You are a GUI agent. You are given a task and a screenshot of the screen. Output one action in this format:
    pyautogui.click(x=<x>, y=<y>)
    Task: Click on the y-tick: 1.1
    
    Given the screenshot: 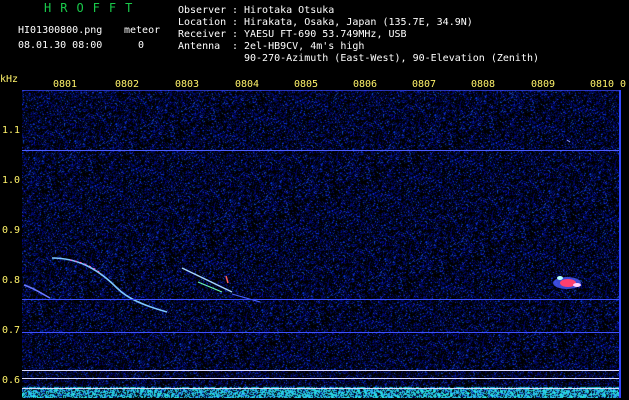 What is the action you would take?
    pyautogui.click(x=11, y=130)
    